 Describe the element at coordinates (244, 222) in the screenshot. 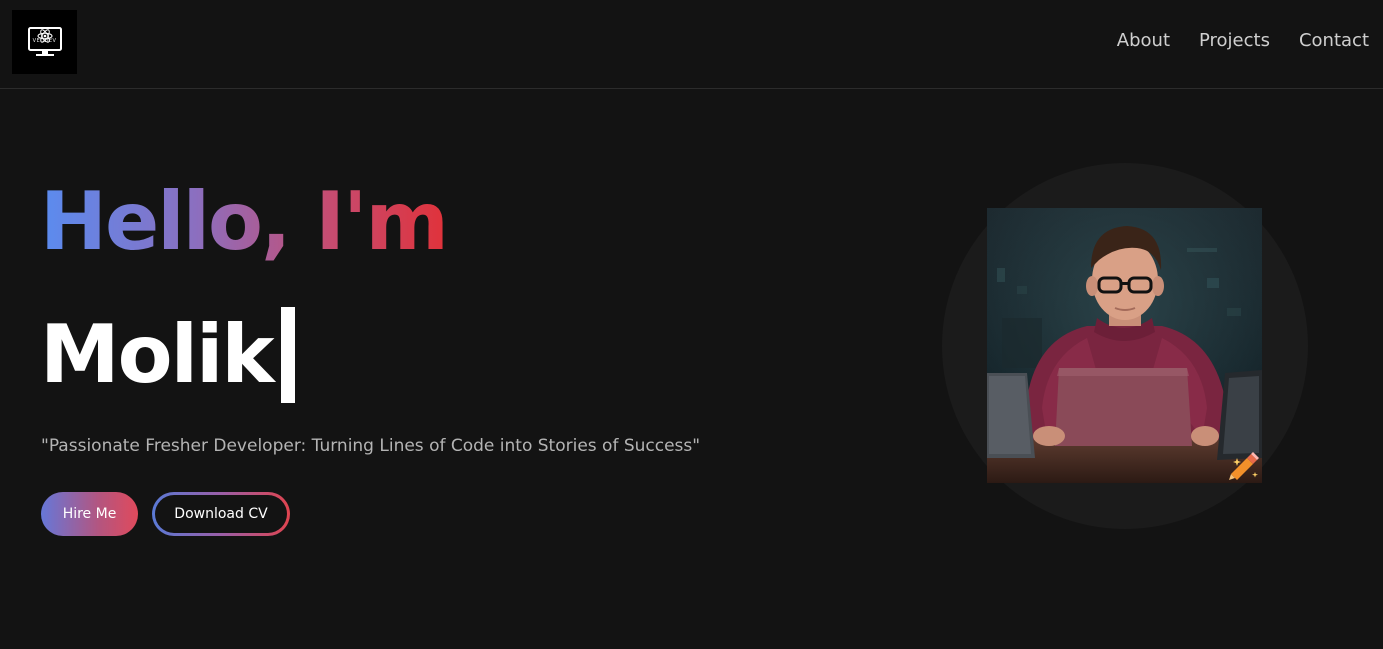

I see `hero-greeting: Hello, I'm` at that location.